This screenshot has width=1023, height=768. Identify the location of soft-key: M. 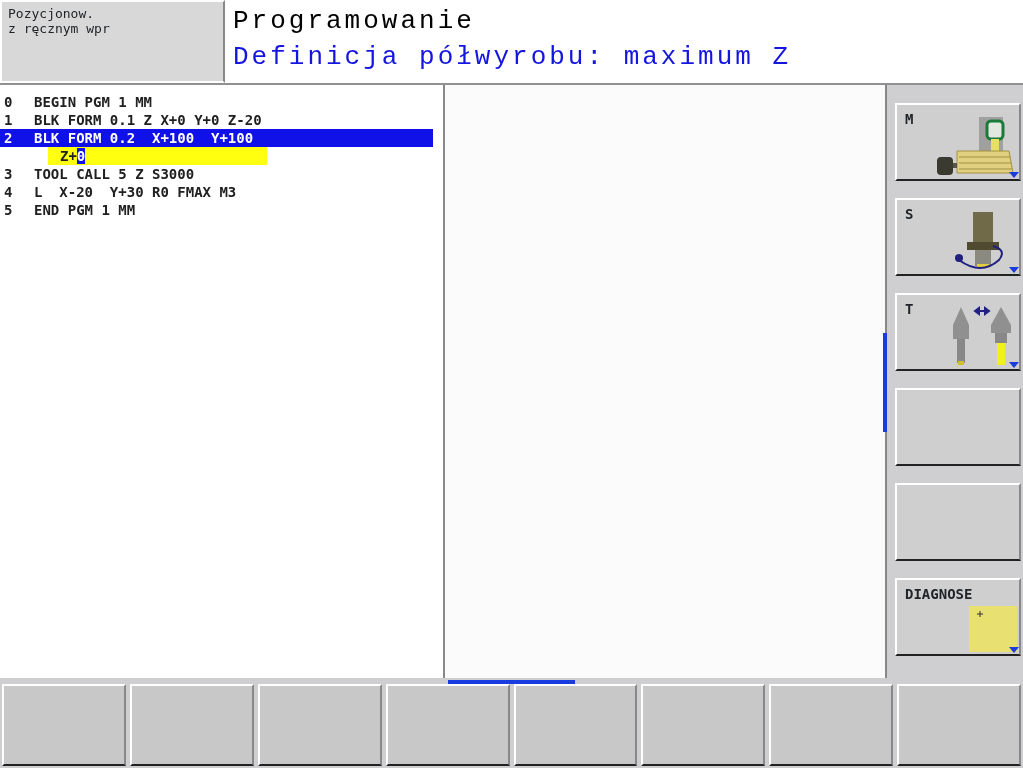
(958, 142).